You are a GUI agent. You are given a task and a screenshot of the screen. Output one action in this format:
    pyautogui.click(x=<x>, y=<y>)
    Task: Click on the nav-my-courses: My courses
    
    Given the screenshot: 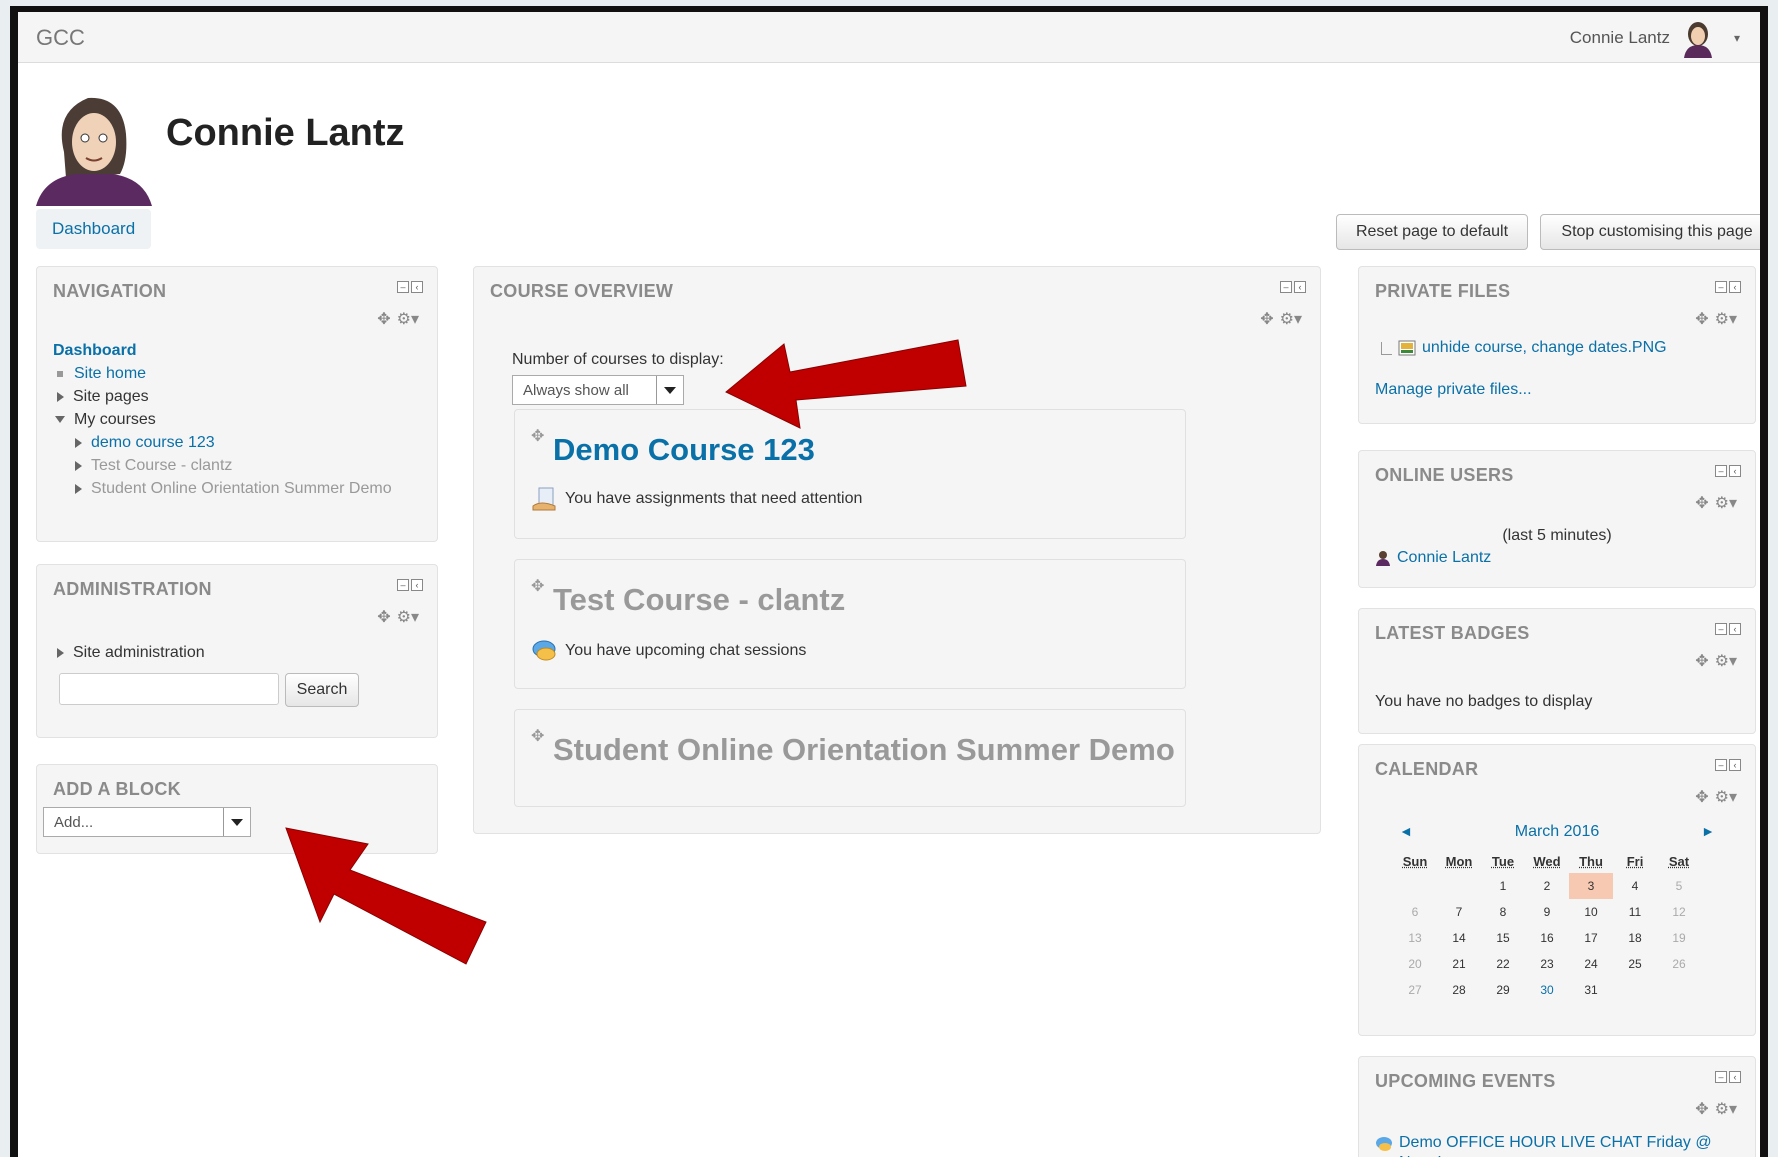 What is the action you would take?
    pyautogui.click(x=222, y=419)
    